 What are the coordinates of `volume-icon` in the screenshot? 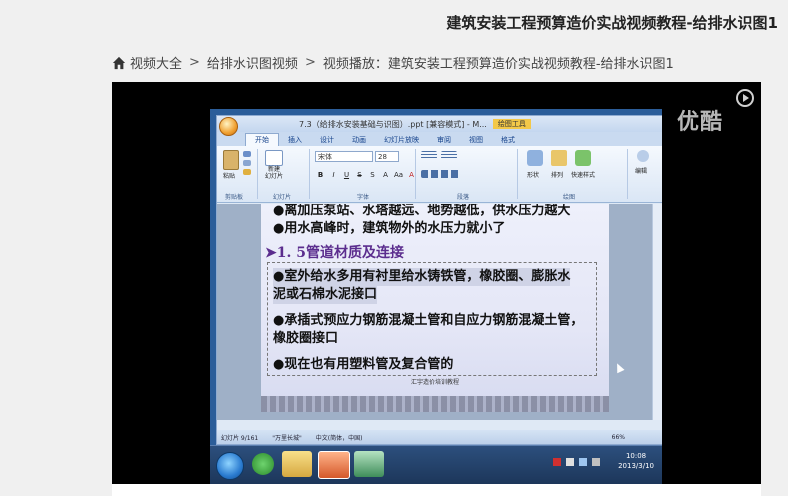 It's located at (596, 462).